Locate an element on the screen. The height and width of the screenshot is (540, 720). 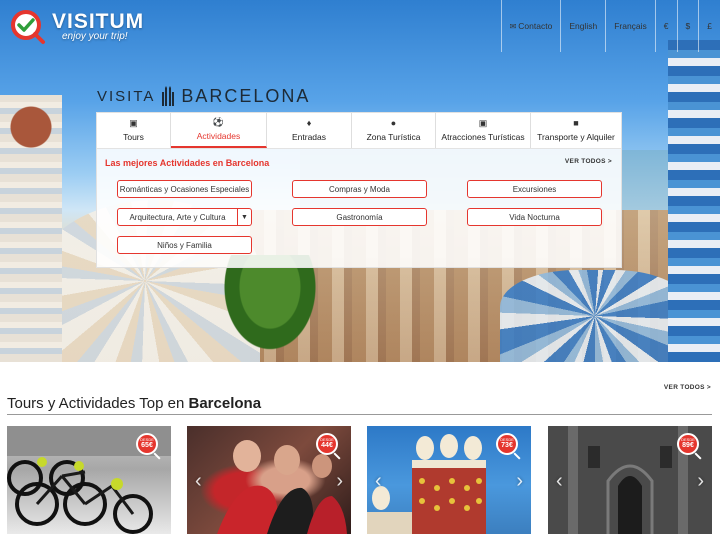
section-ver-todos-link: VER TODOS > is located at coordinates (687, 387).